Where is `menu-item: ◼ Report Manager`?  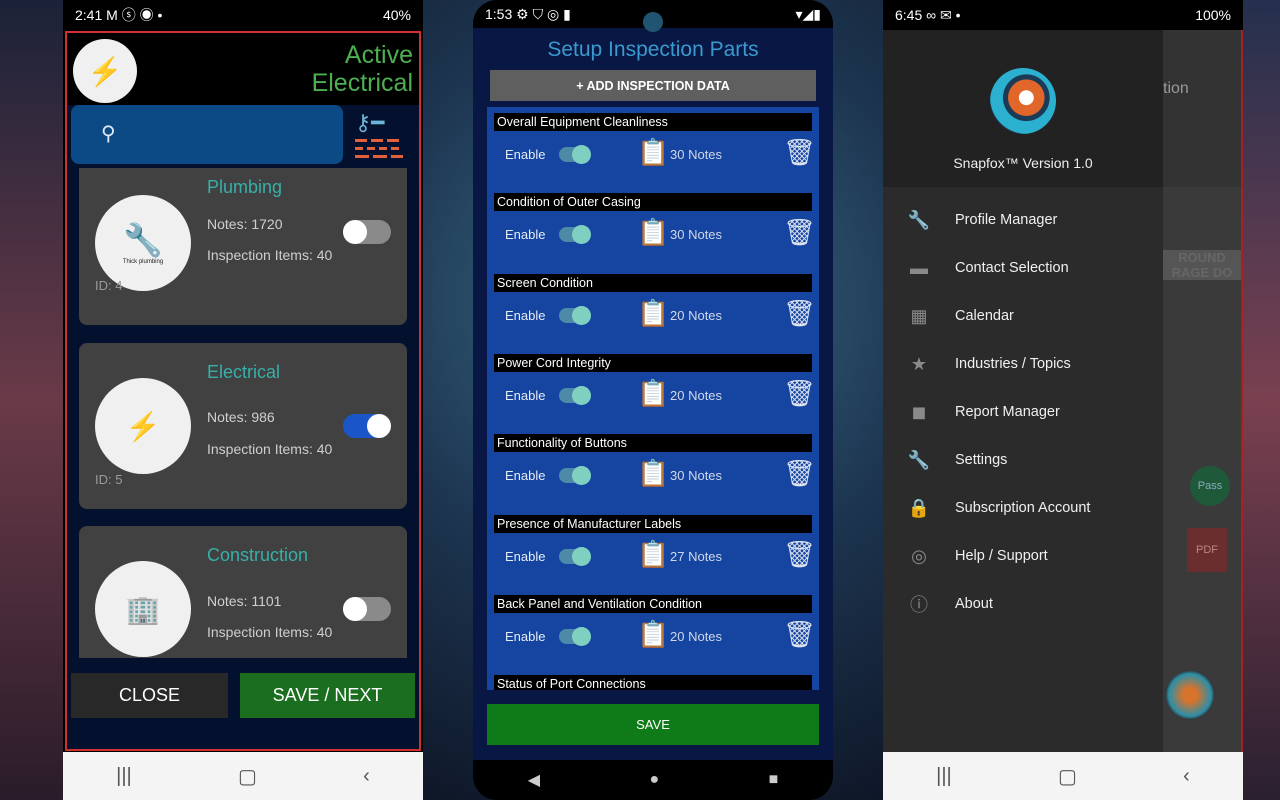
menu-item: ◼ Report Manager is located at coordinates (1023, 412).